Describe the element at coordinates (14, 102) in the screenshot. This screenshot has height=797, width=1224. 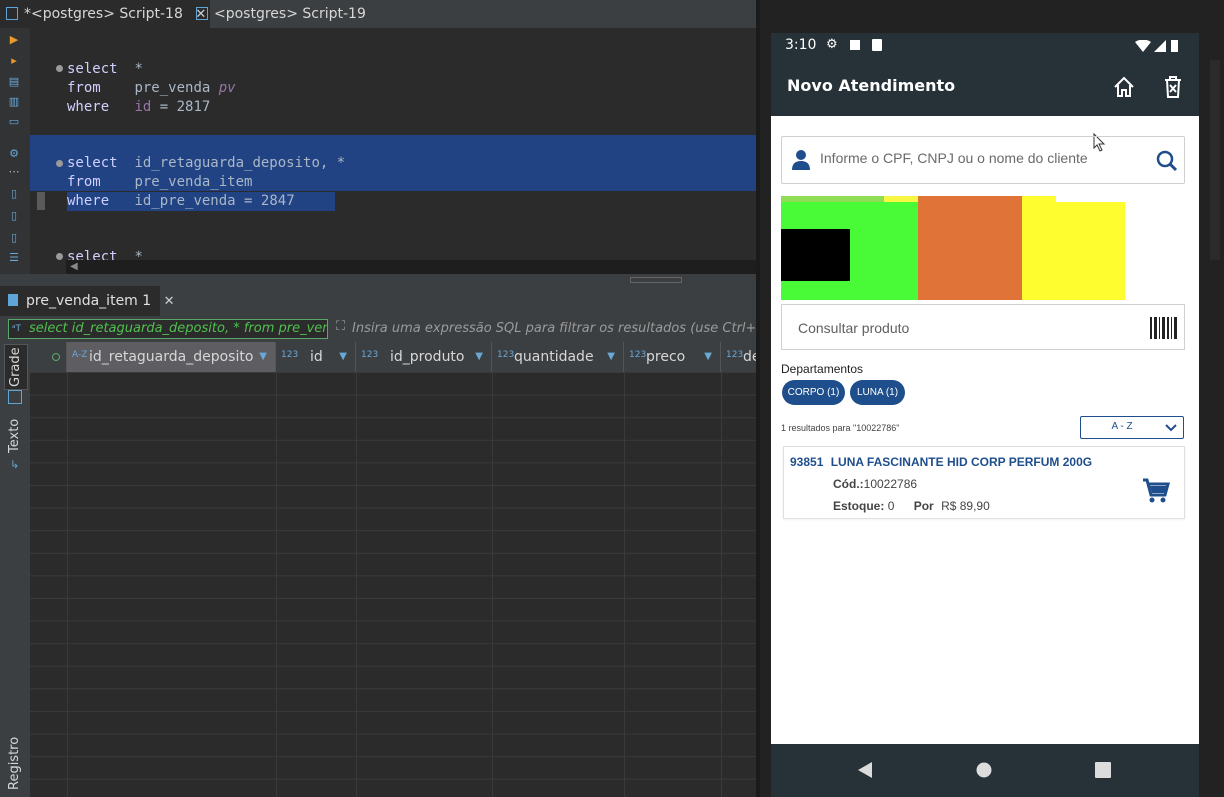
I see `history-icon: ▥` at that location.